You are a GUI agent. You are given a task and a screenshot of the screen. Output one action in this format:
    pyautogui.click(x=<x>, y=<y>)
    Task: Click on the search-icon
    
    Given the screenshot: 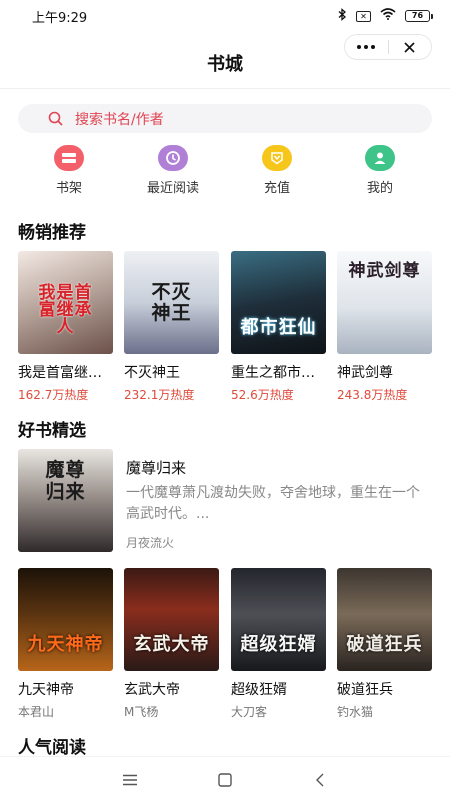 What is the action you would take?
    pyautogui.click(x=55, y=118)
    